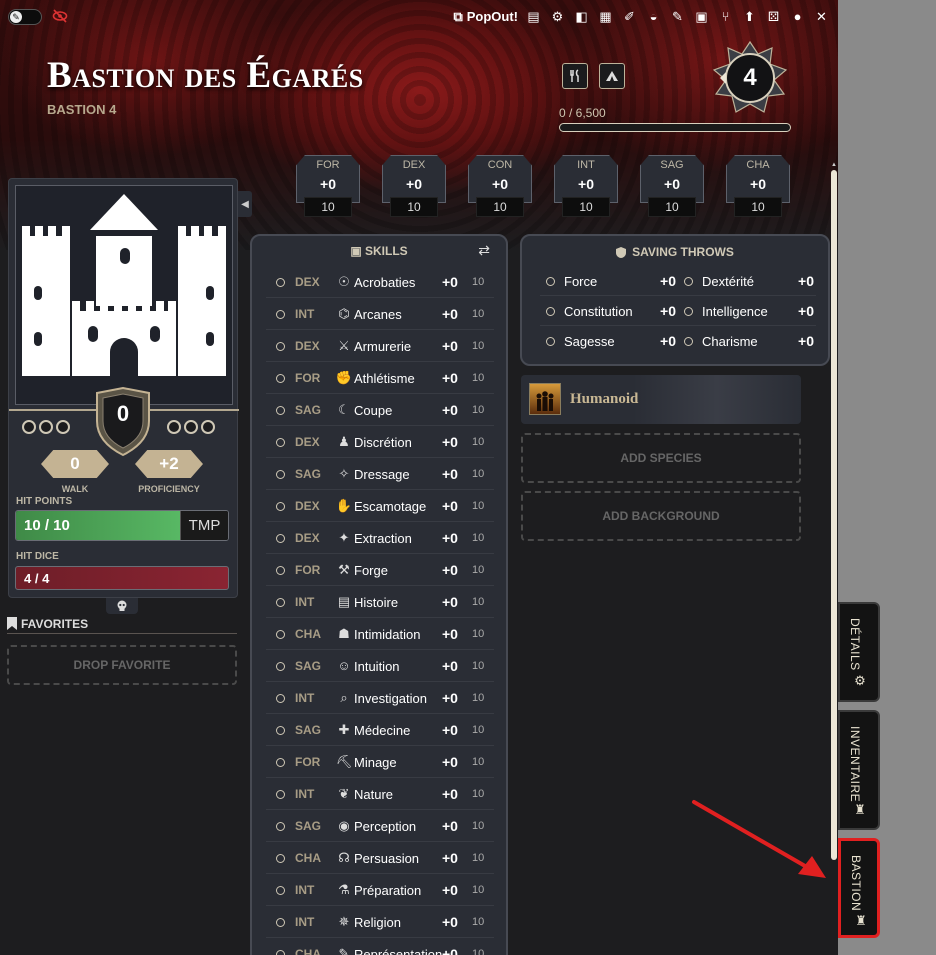  I want to click on skill-row: FOR ⚒ Forge +0 10, so click(380, 570).